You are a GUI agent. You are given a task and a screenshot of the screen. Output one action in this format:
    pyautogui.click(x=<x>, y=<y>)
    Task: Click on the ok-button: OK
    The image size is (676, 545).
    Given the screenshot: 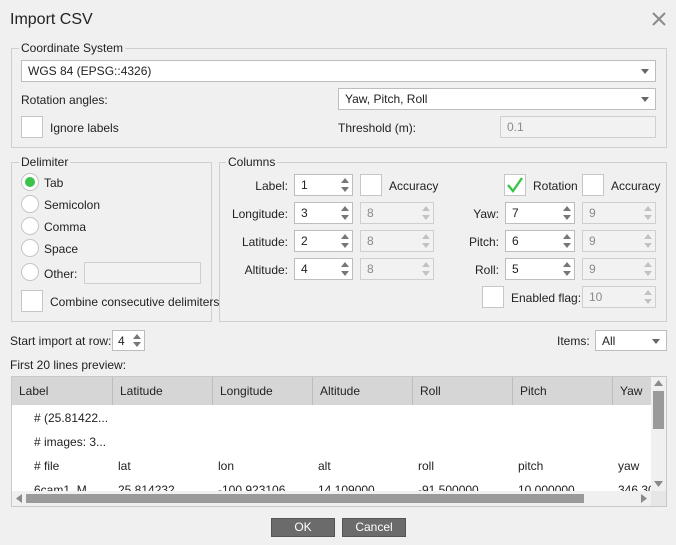 What is the action you would take?
    pyautogui.click(x=303, y=527)
    